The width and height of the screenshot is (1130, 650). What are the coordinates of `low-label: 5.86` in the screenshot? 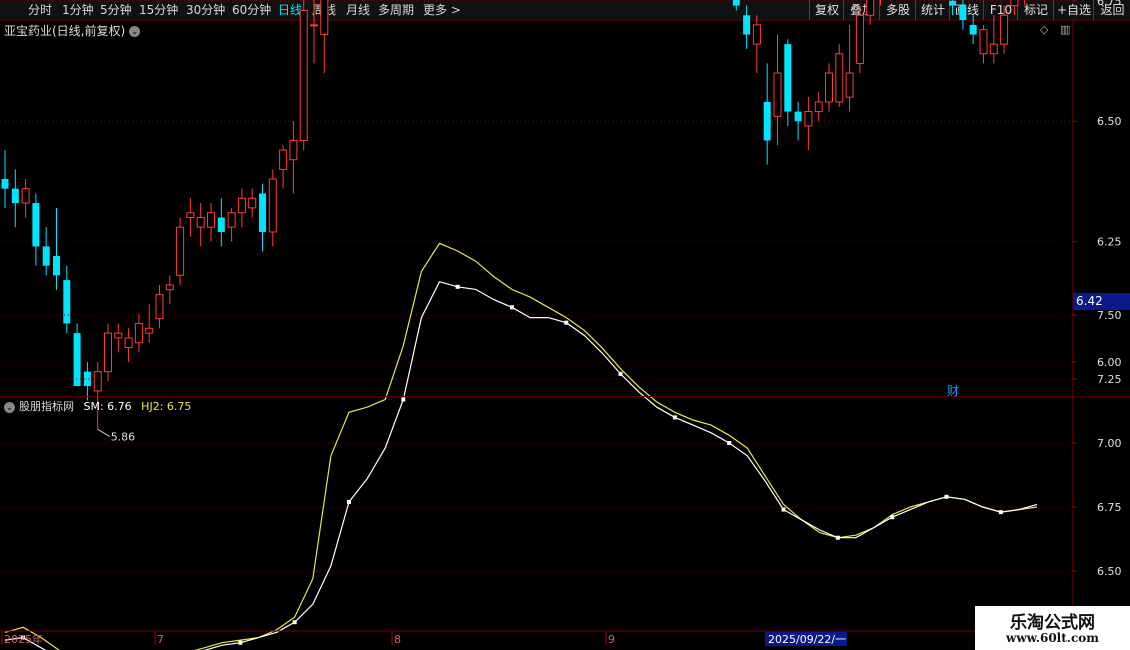 It's located at (123, 436).